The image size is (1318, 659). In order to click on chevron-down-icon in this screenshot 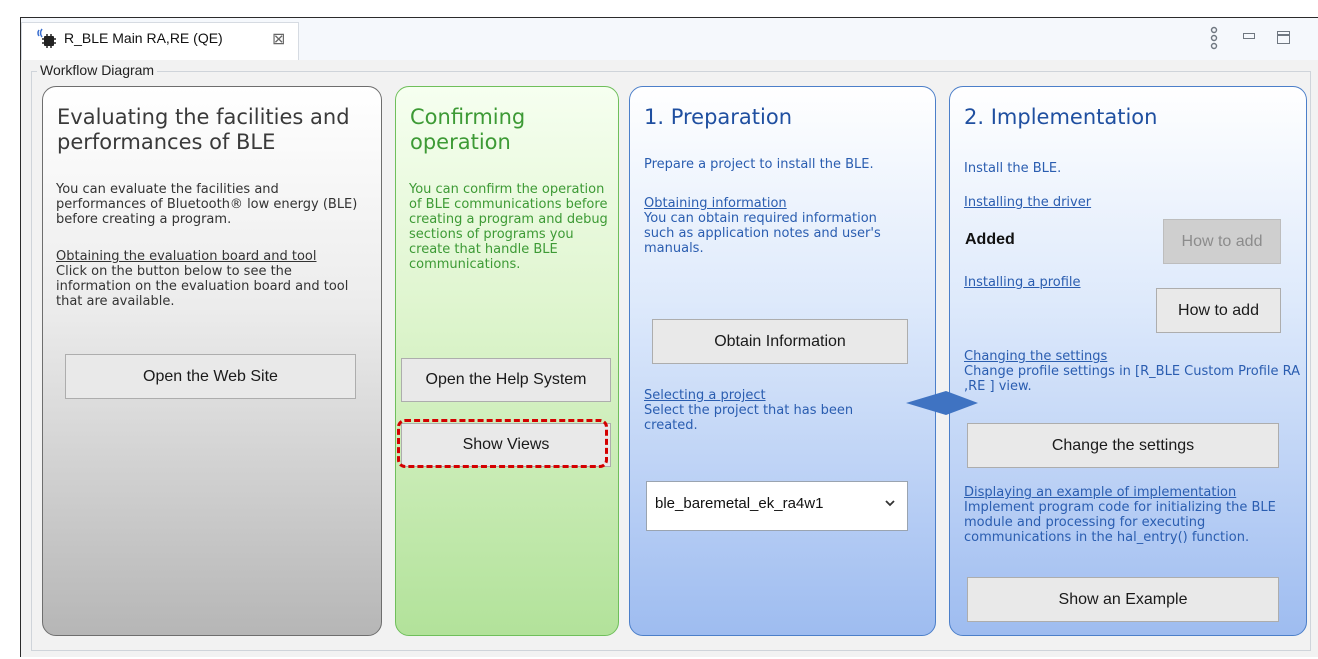, I will do `click(890, 503)`.